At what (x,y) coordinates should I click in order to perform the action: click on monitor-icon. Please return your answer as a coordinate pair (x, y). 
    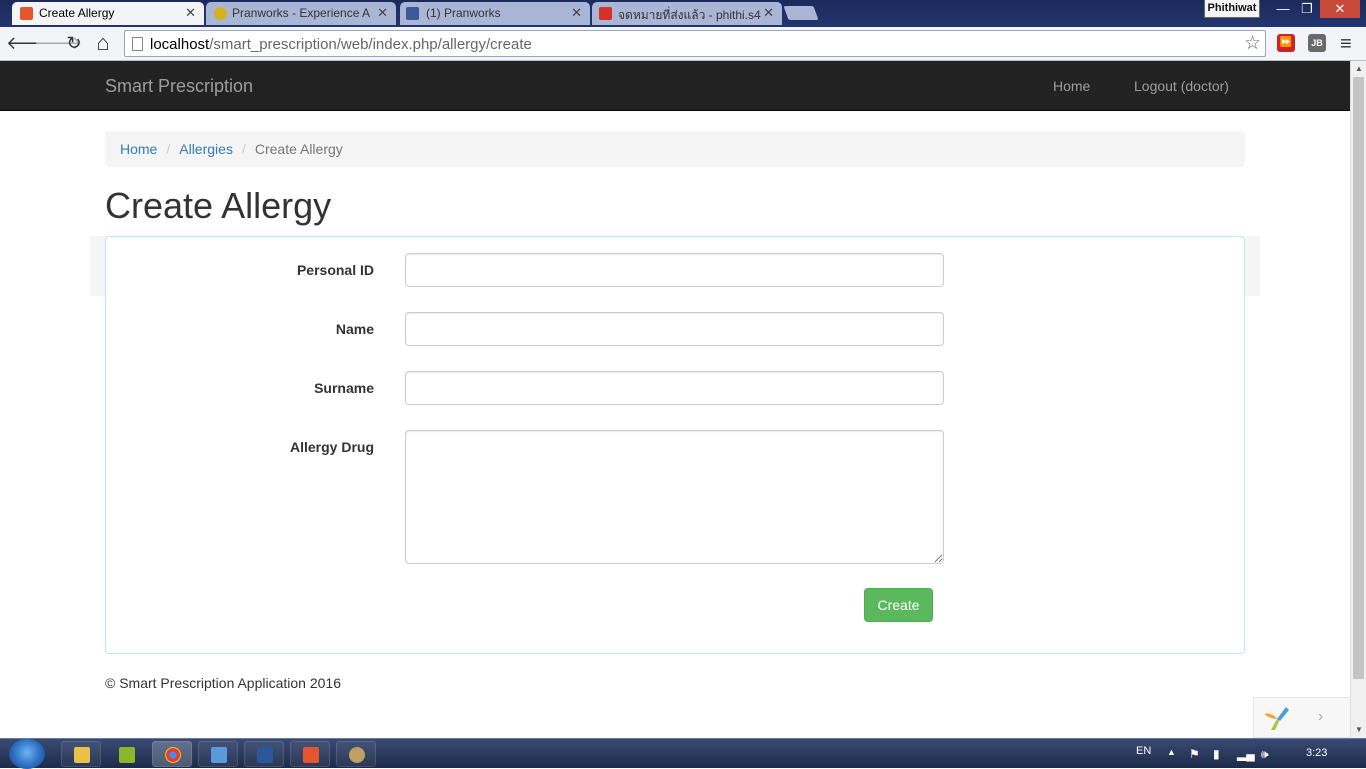
    Looking at the image, I should click on (219, 755).